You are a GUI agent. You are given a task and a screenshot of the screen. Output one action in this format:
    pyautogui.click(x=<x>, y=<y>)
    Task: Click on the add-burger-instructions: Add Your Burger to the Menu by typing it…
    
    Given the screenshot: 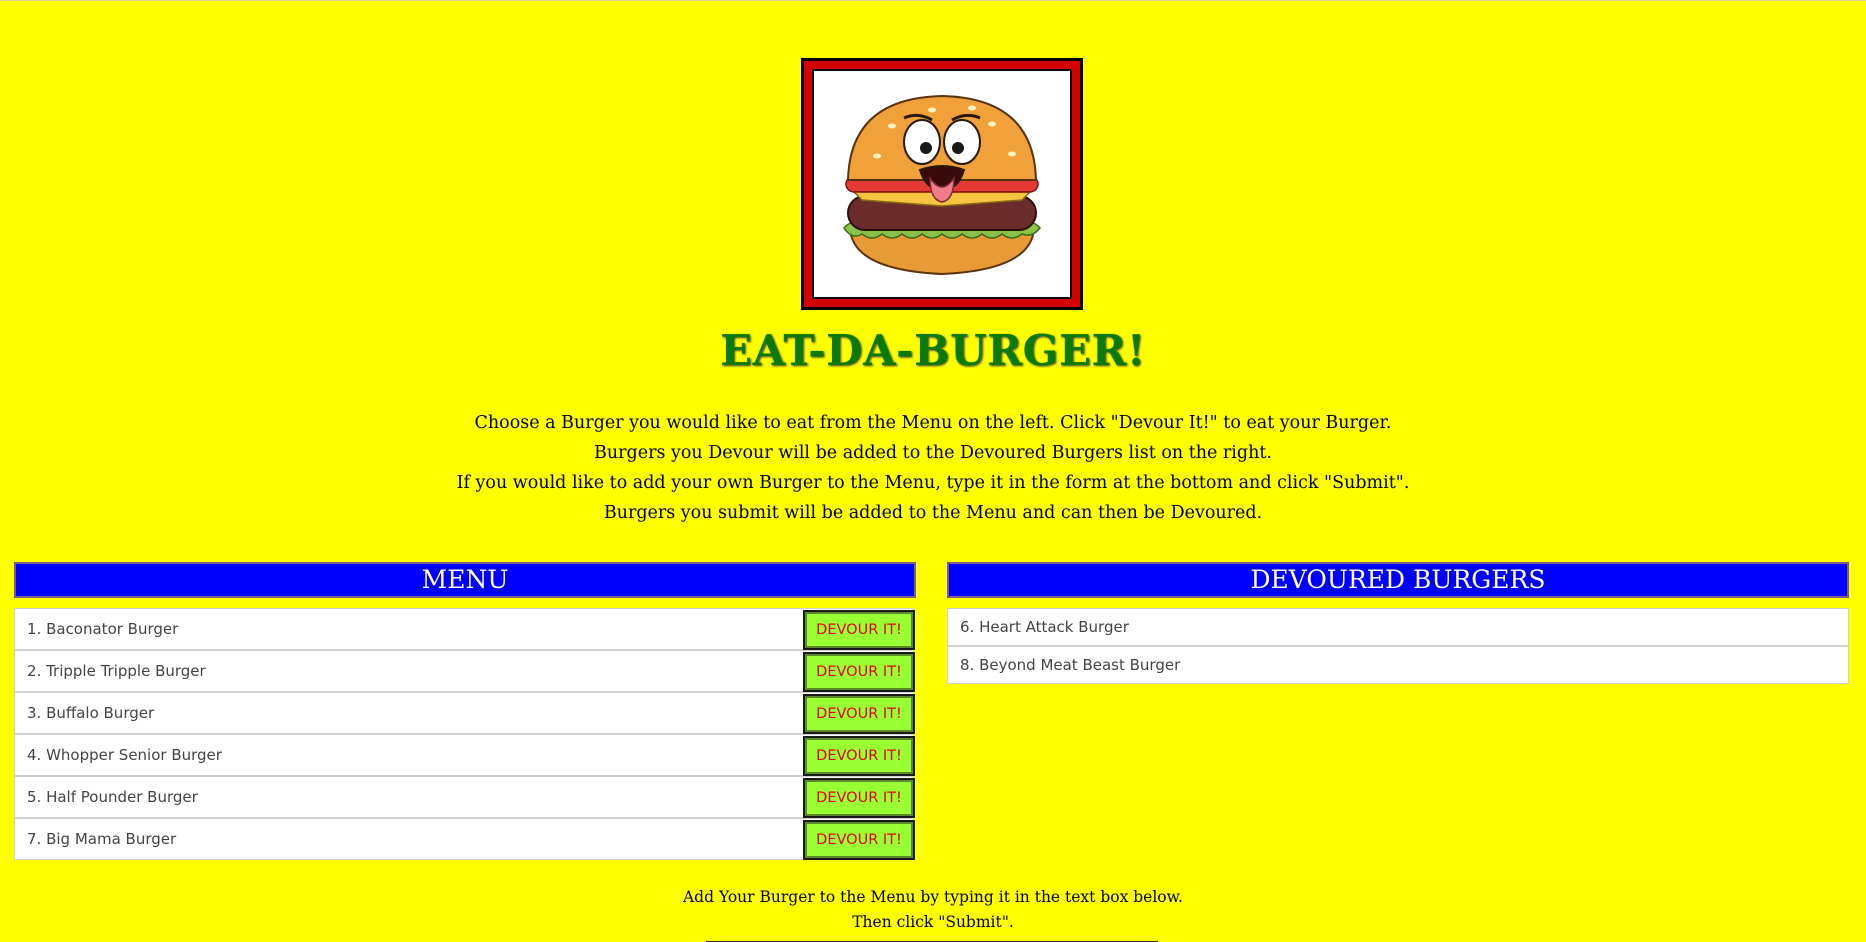 What is the action you would take?
    pyautogui.click(x=933, y=910)
    